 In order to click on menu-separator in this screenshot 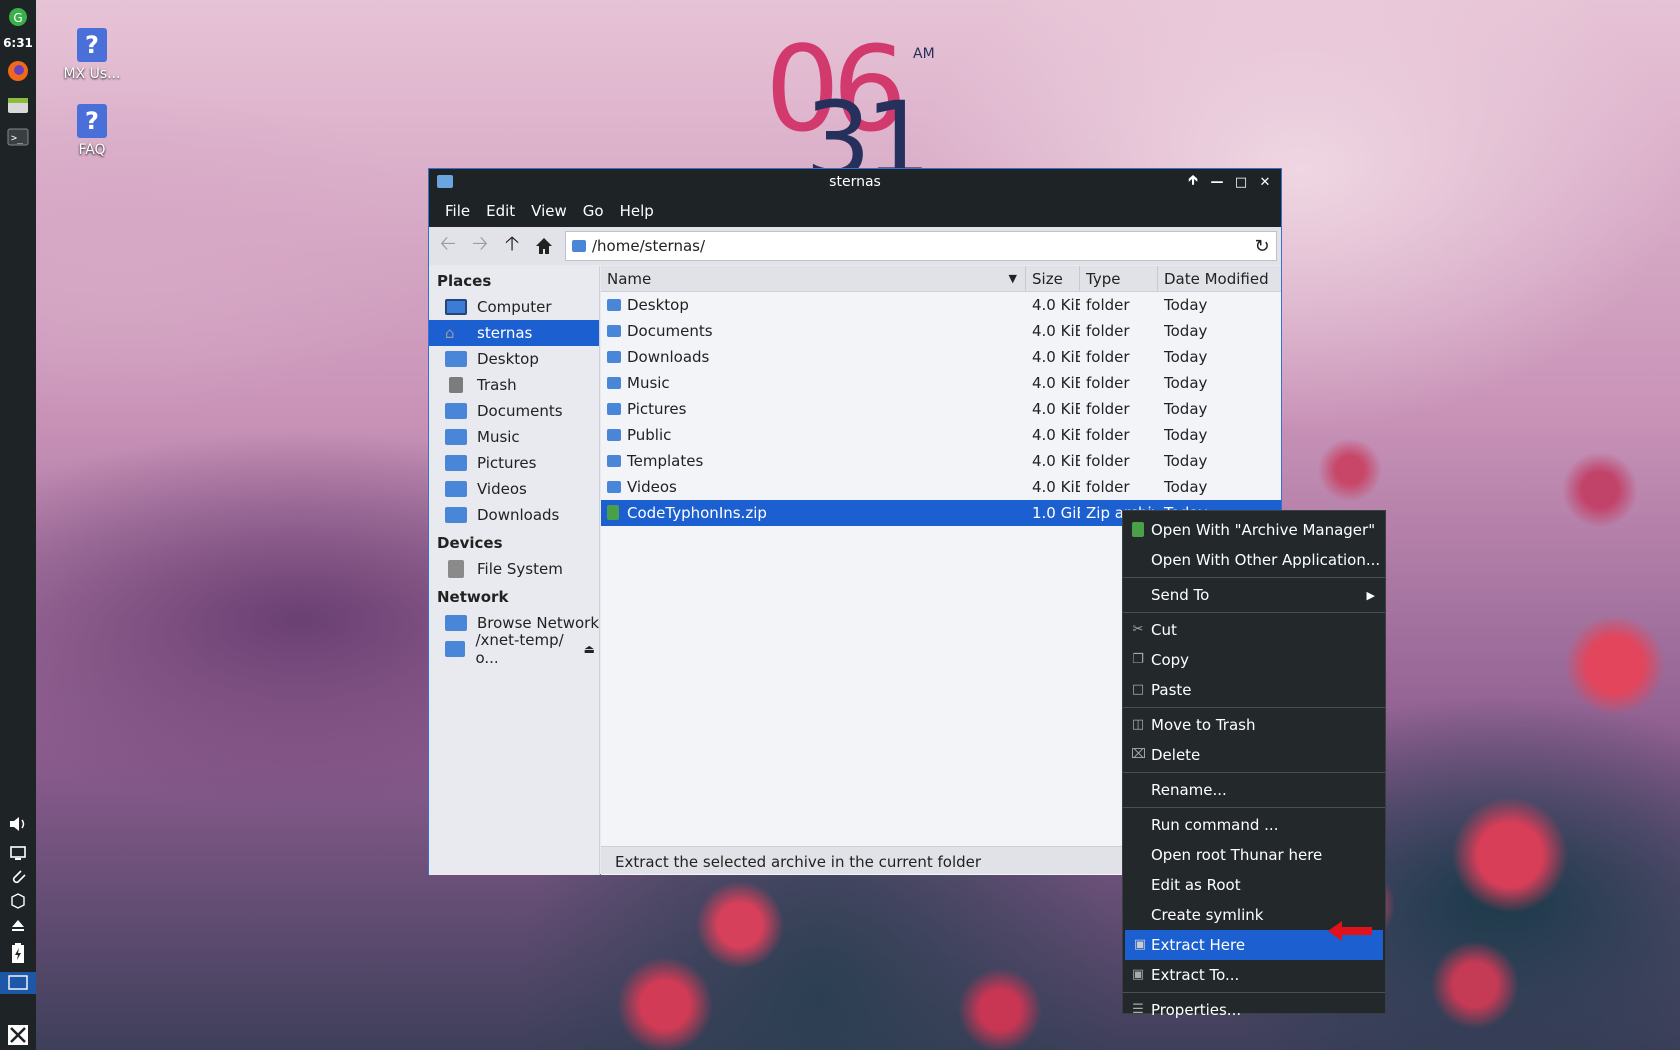, I will do `click(1254, 772)`.